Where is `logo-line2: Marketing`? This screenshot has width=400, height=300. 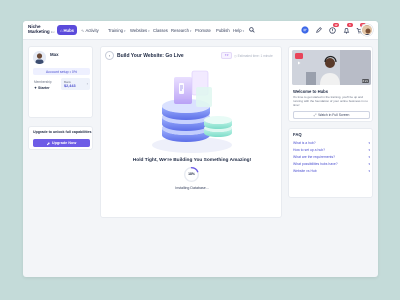 logo-line2: Marketing is located at coordinates (39, 32).